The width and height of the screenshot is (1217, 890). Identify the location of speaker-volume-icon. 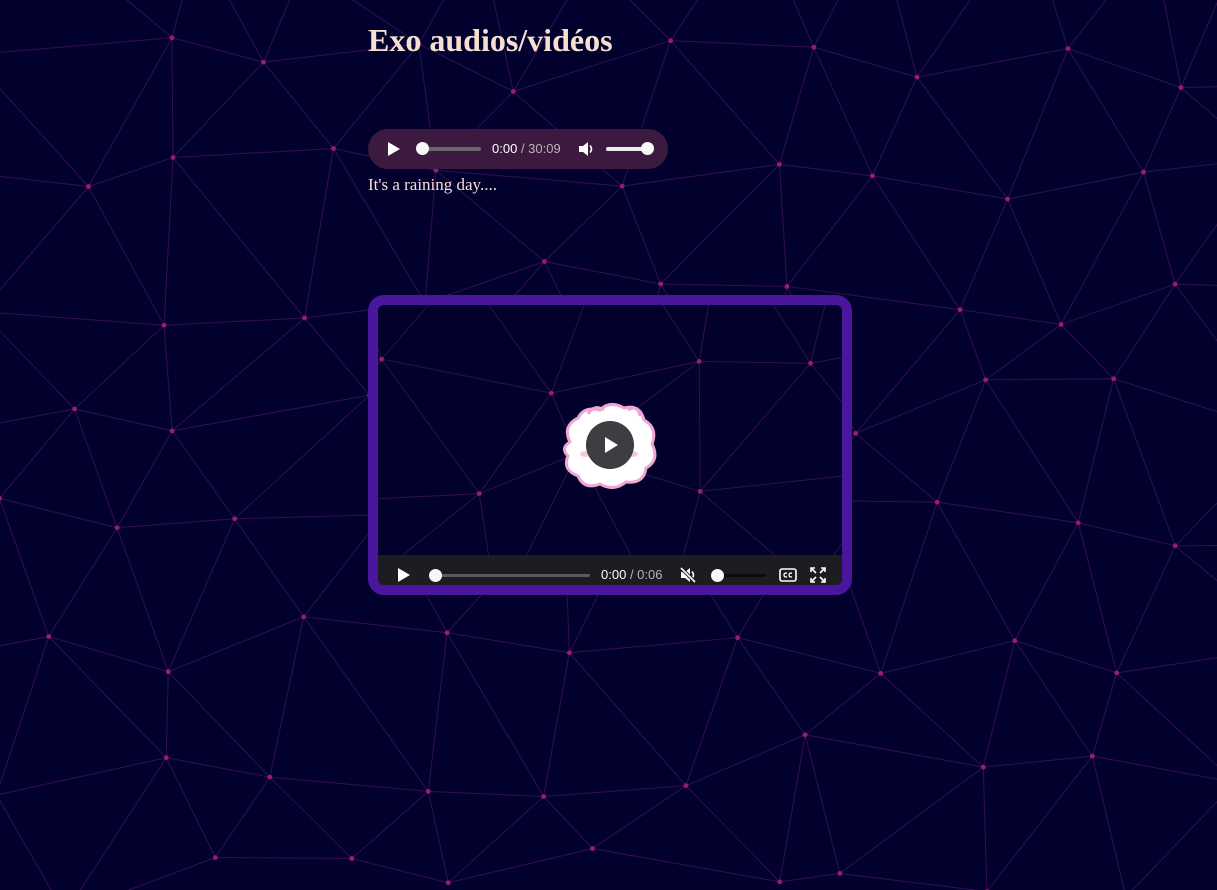
(586, 149).